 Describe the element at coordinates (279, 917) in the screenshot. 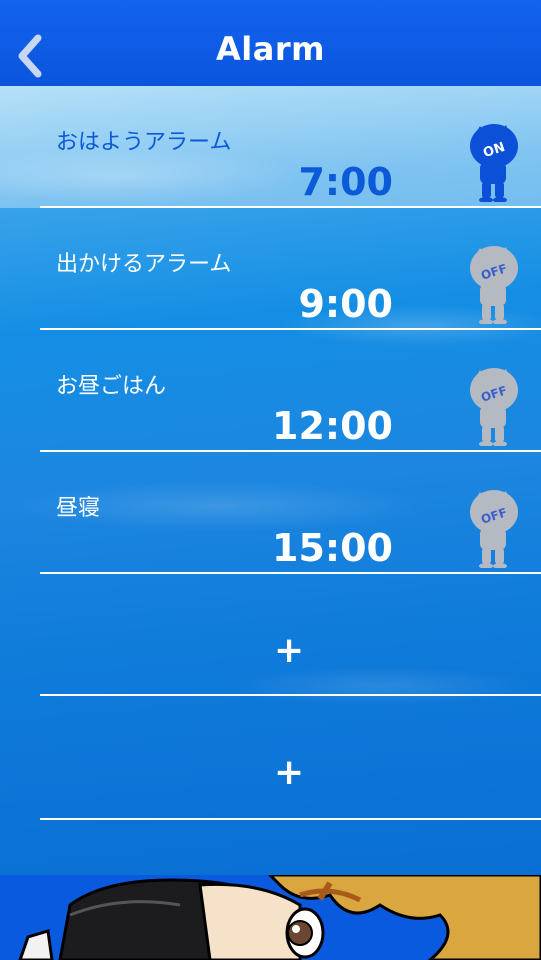

I see `character-illustration` at that location.